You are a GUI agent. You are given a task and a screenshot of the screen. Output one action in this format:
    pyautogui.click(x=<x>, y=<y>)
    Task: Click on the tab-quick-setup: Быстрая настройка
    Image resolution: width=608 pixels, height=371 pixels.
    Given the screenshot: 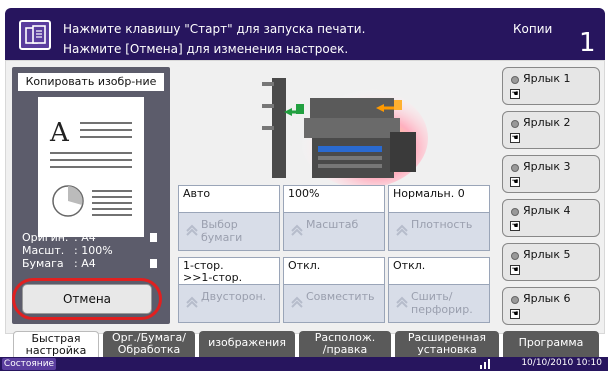 What is the action you would take?
    pyautogui.click(x=56, y=344)
    